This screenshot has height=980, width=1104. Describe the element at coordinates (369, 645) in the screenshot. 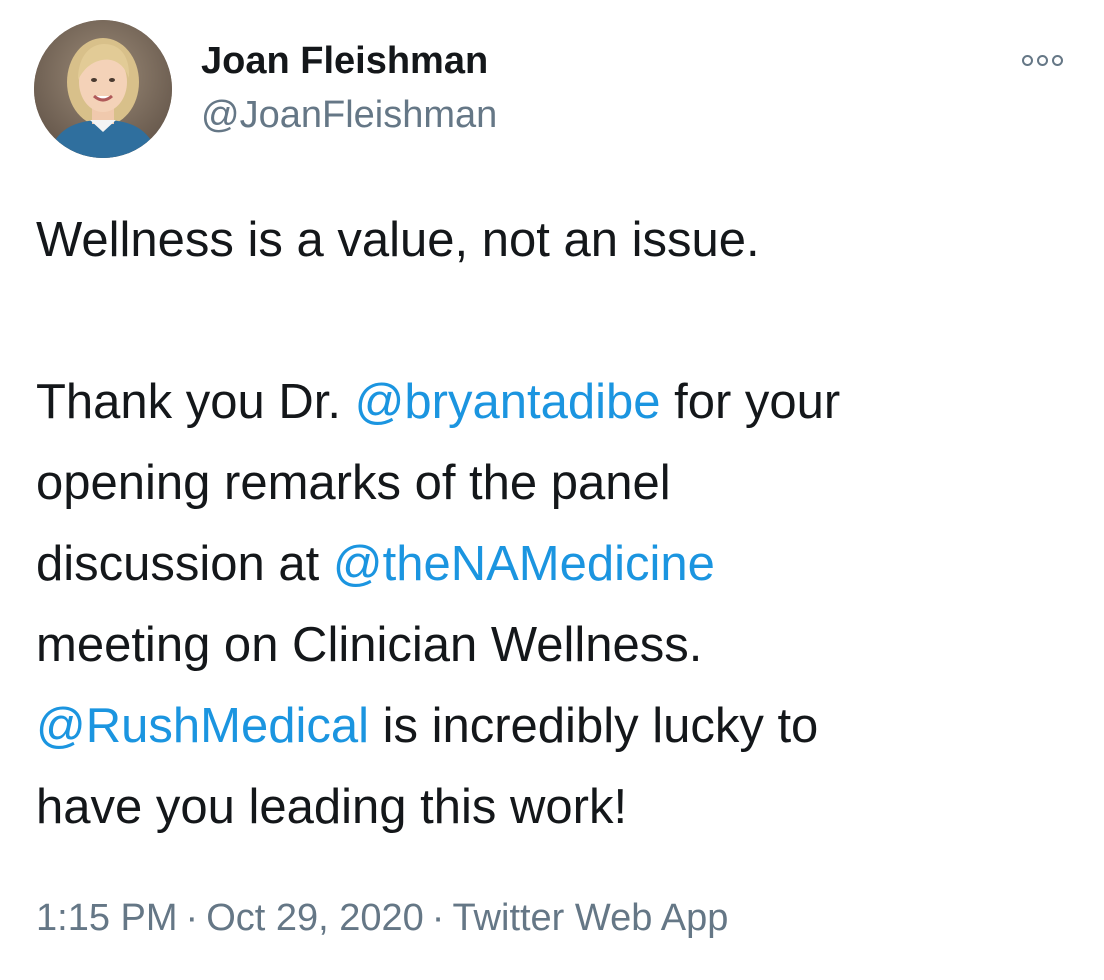

I see `tweet-line: meeting on Clinician Wellness.` at that location.